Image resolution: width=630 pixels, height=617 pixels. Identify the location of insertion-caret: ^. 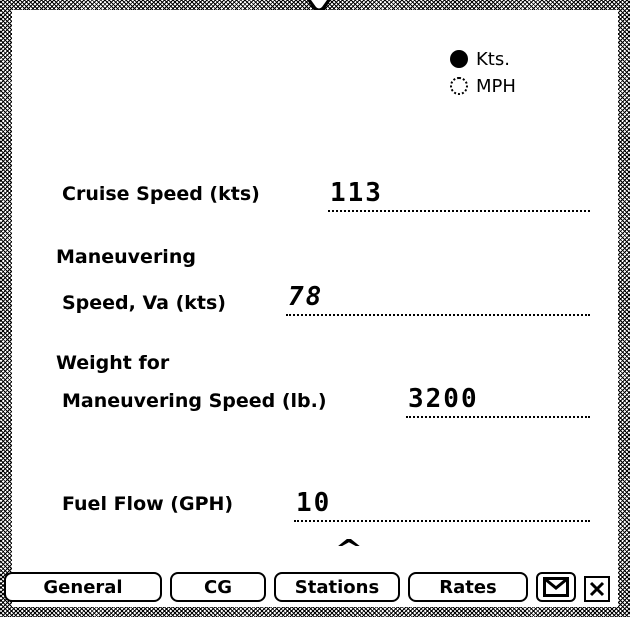
(349, 550).